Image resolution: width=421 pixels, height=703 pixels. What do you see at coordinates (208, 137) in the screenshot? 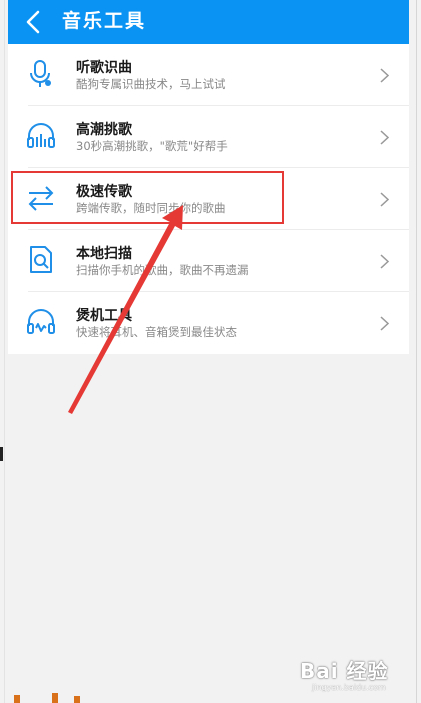
I see `tool-item-climax-pick: 高潮挑歌 30秒高潮挑歌，"歌荒"好帮手` at bounding box center [208, 137].